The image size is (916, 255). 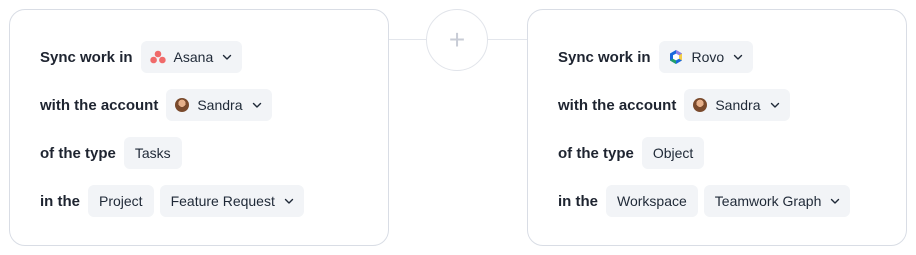 I want to click on container-select: Feature Request, so click(x=231, y=201).